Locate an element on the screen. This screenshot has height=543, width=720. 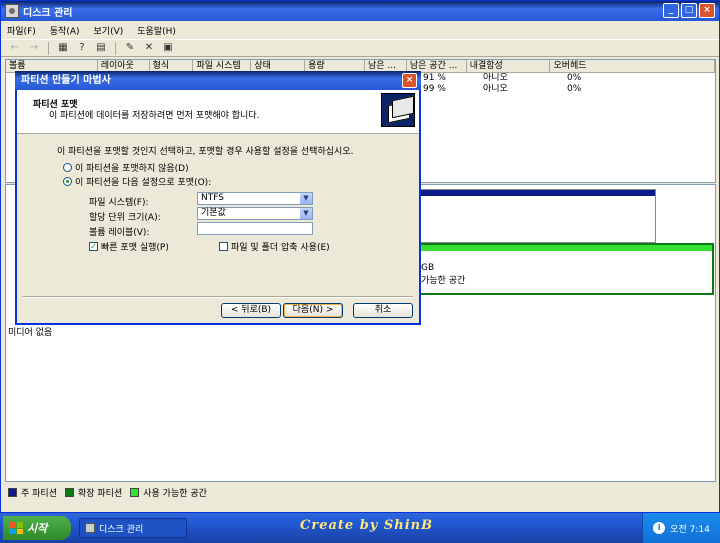
quick-format-checkbox: ✓ is located at coordinates (93, 246).